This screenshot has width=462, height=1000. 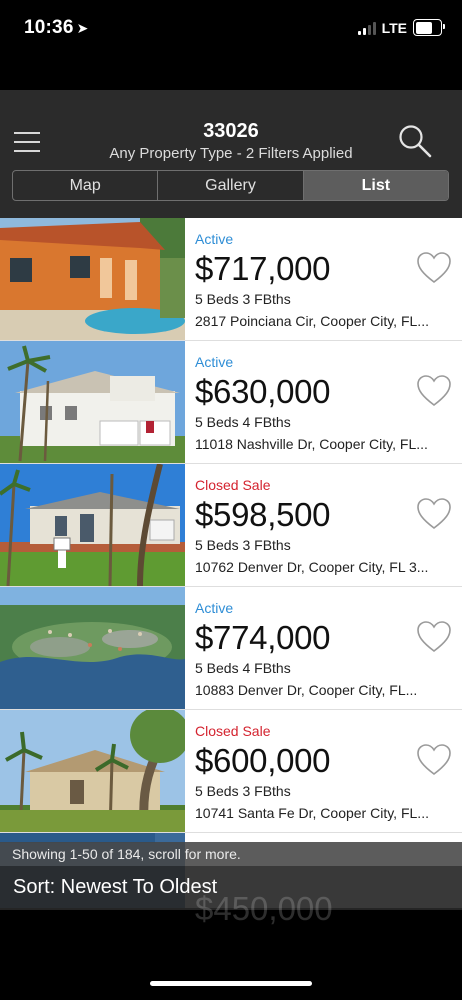 I want to click on status-indicators: LTE, so click(x=401, y=27).